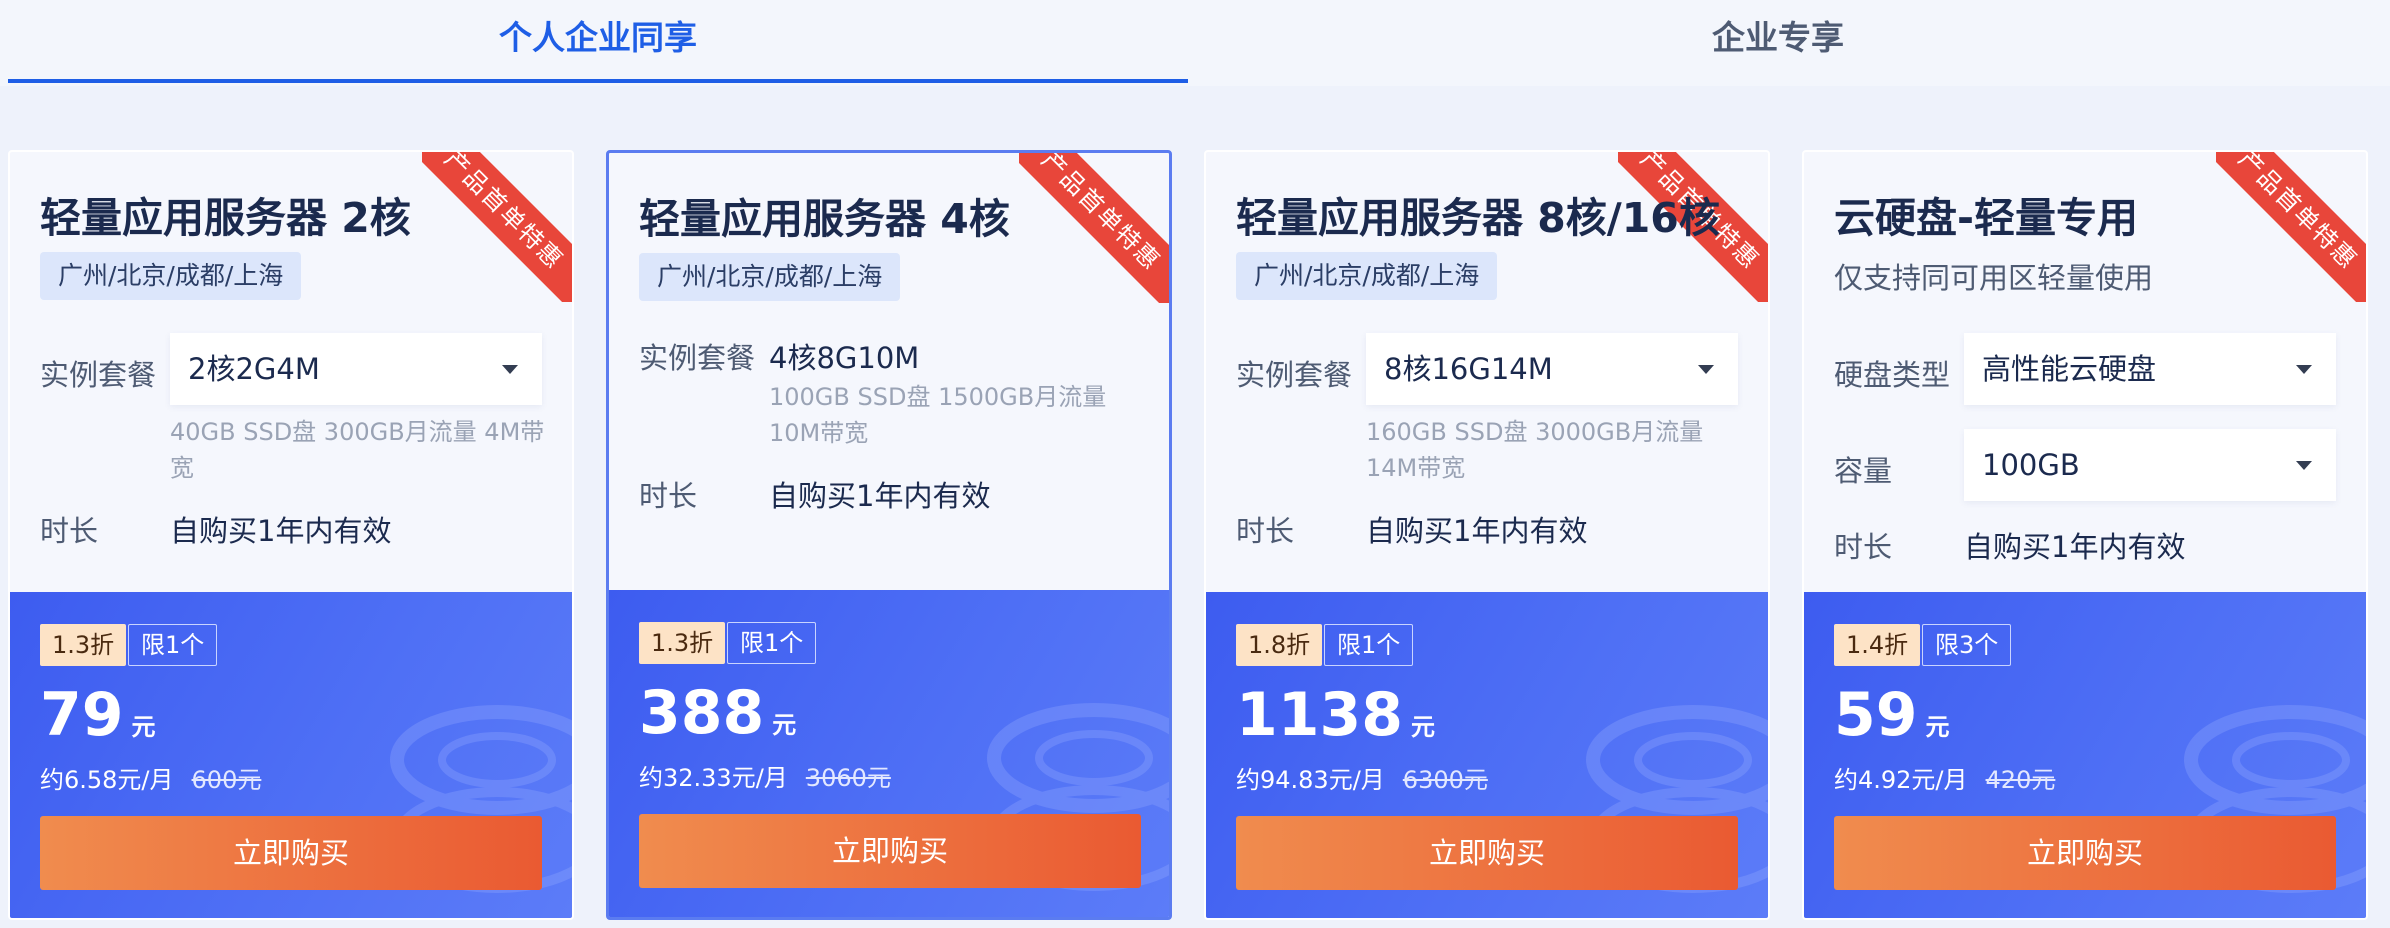 This screenshot has width=2390, height=928. Describe the element at coordinates (291, 755) in the screenshot. I see `price-section: 1.3折 限1个 79 元 约6.58元/月 600元 立即购买` at that location.